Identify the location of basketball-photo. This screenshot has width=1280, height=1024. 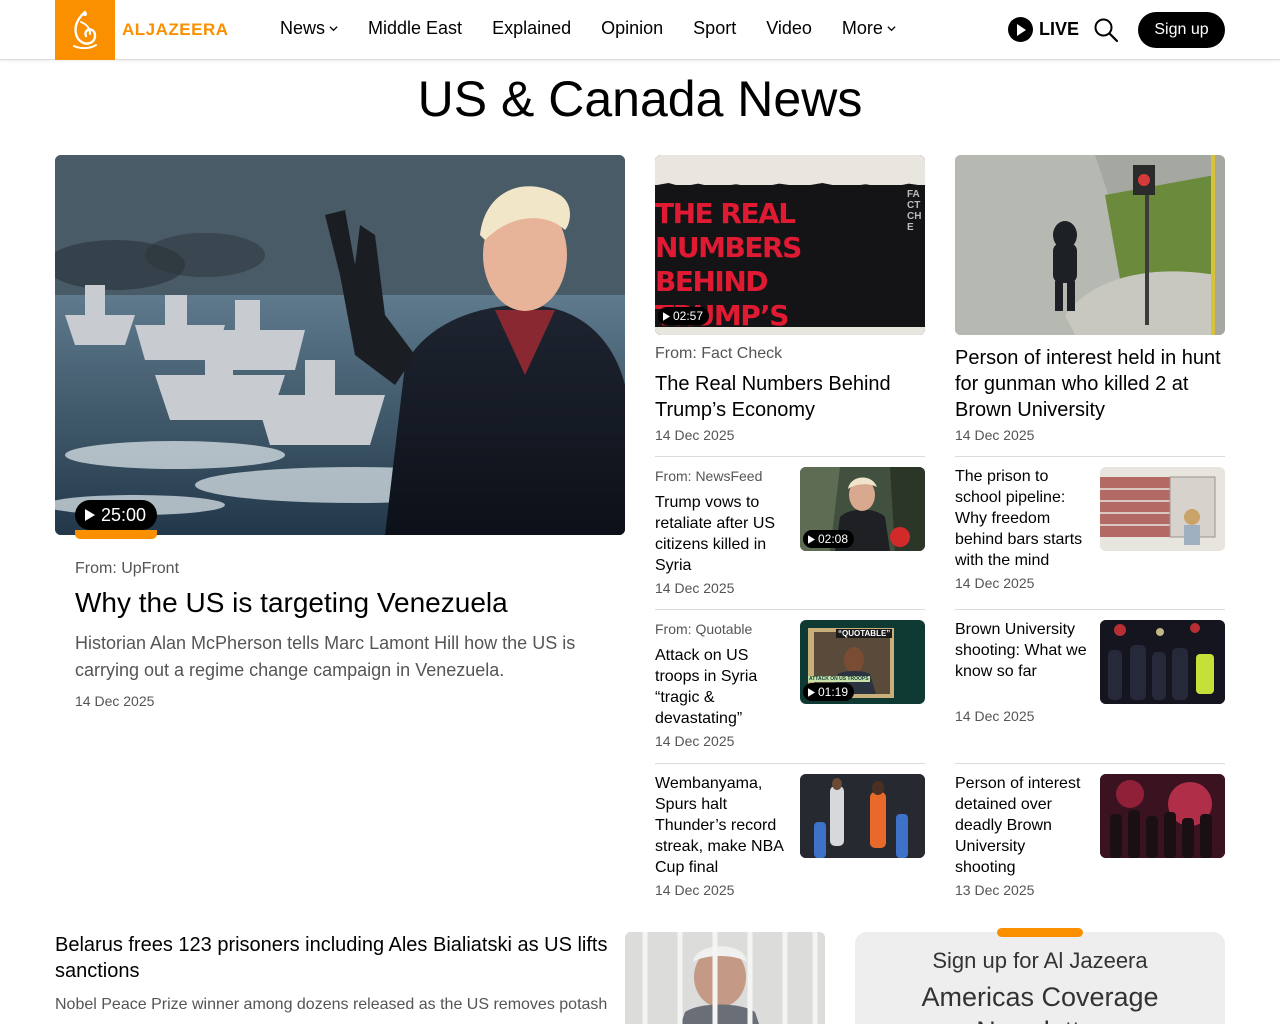
(862, 816).